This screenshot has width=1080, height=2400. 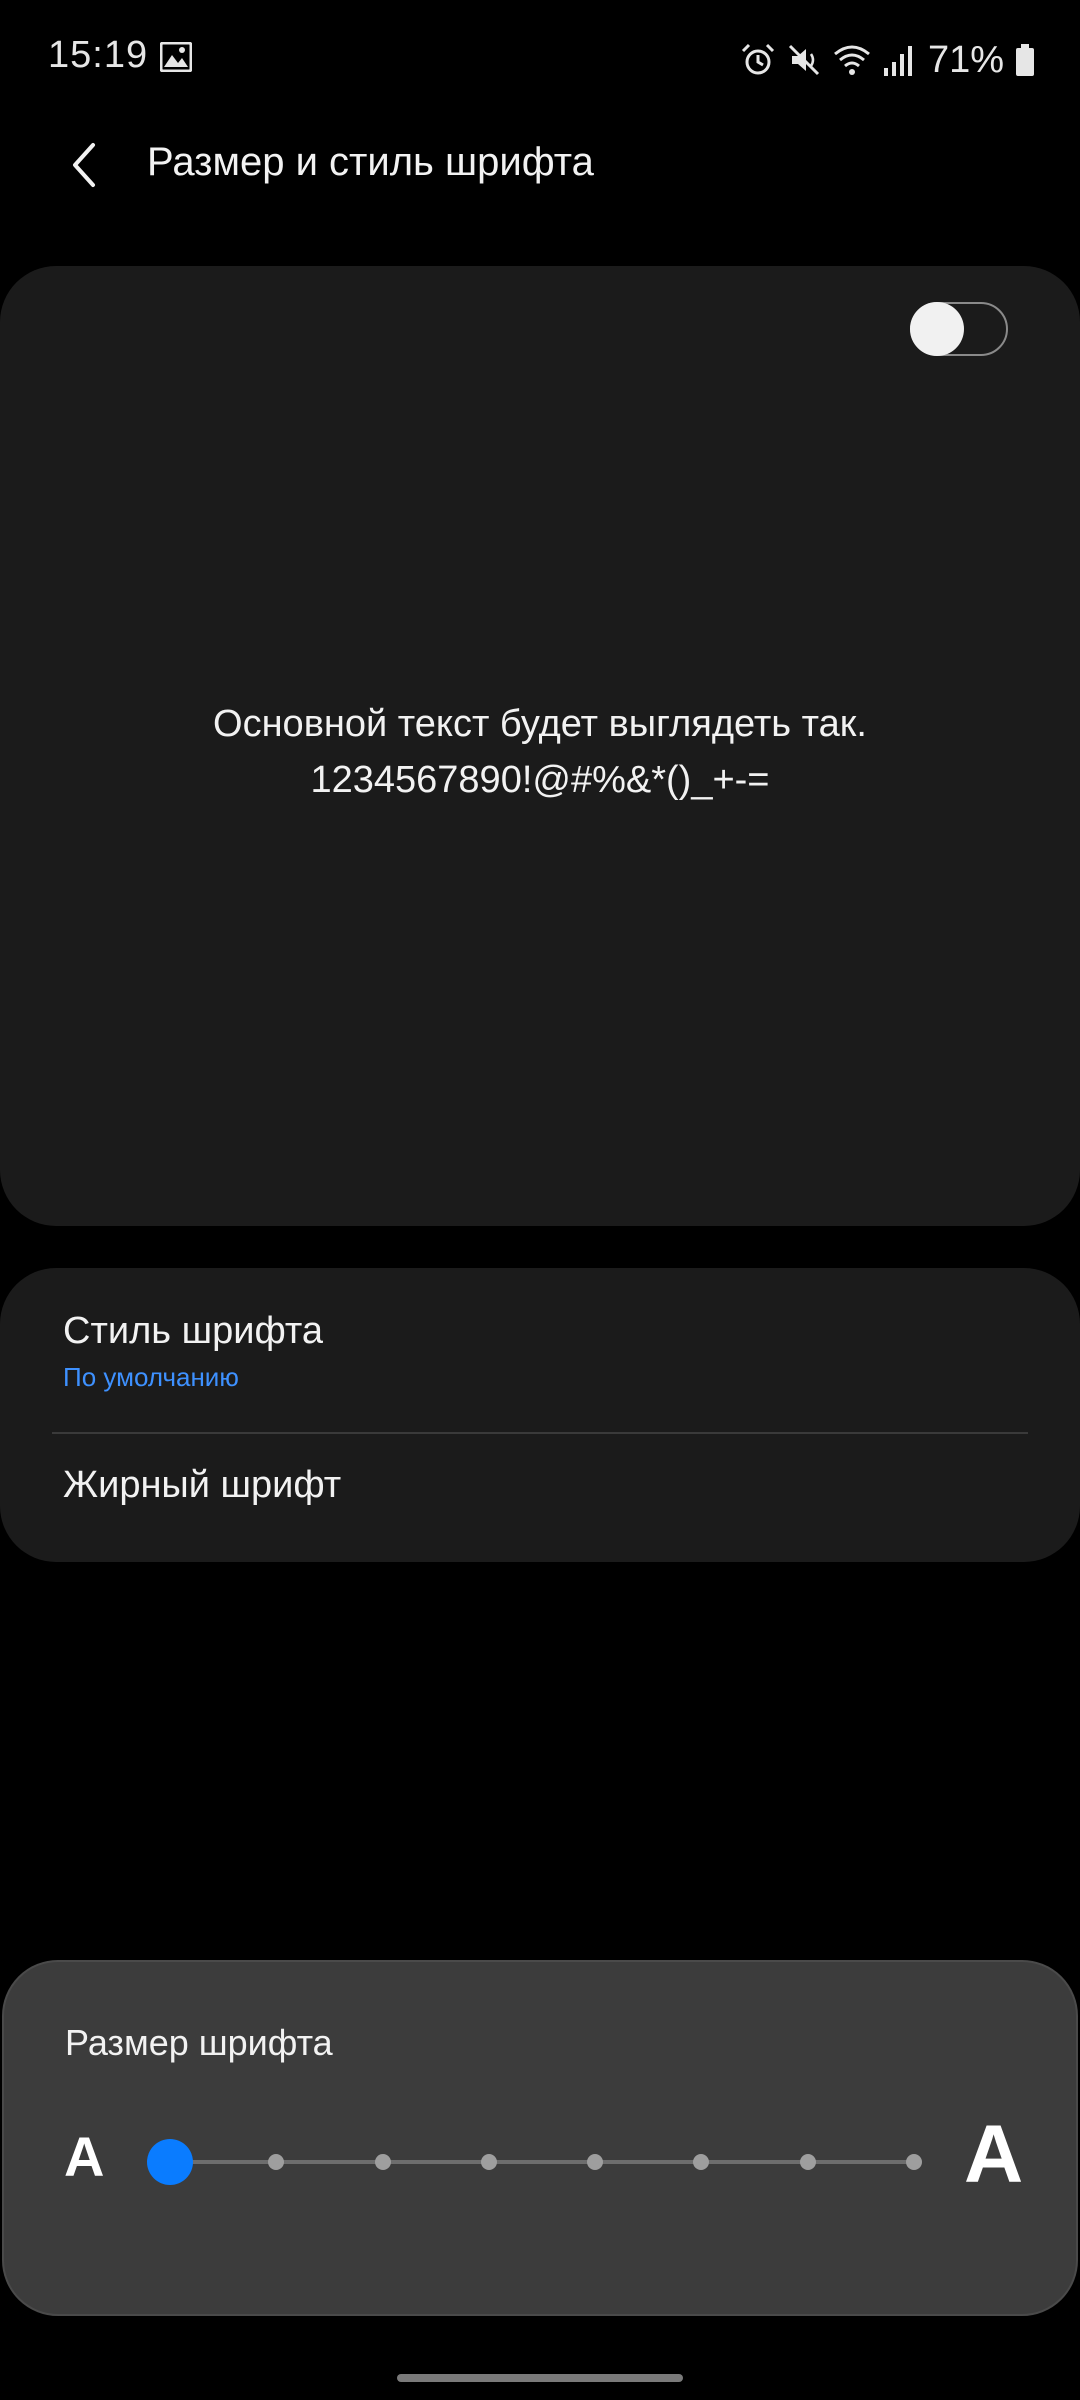 What do you see at coordinates (757, 59) in the screenshot?
I see `alarm-icon` at bounding box center [757, 59].